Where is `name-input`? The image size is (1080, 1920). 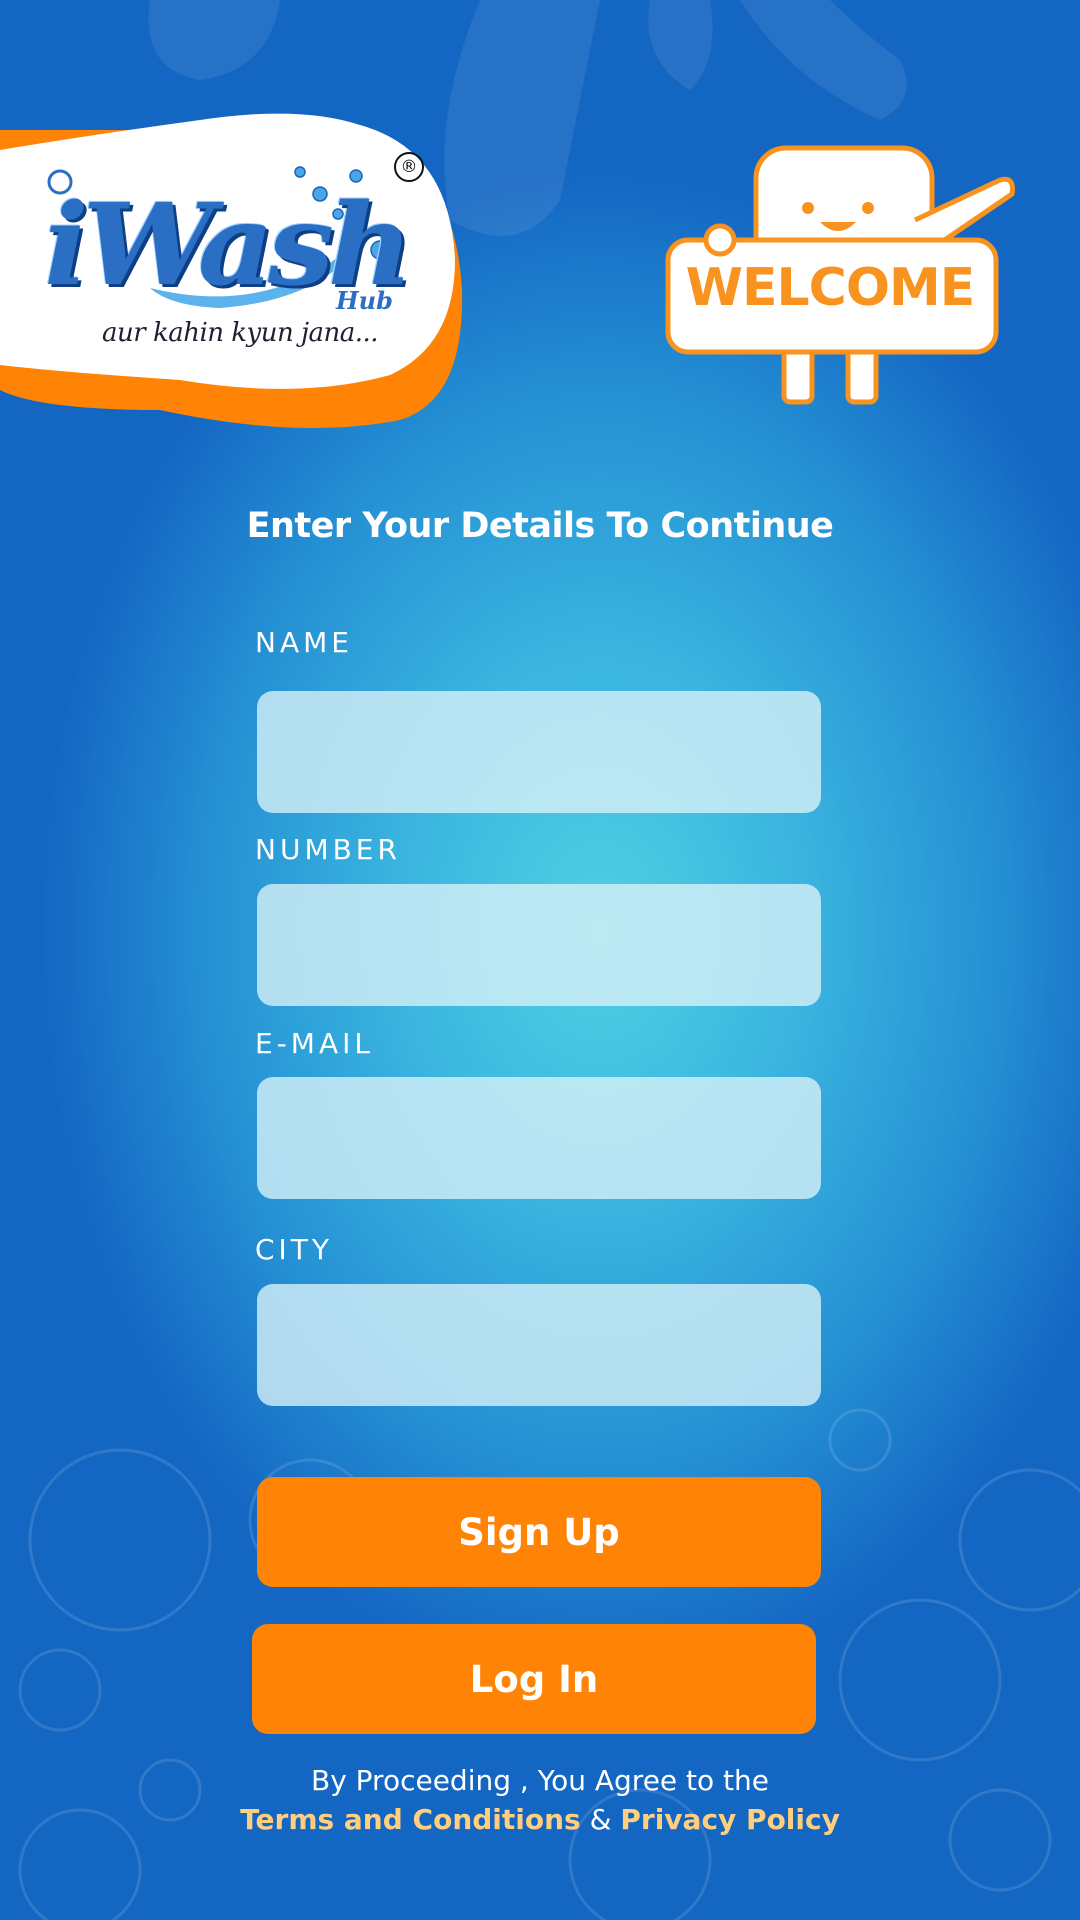 name-input is located at coordinates (539, 752).